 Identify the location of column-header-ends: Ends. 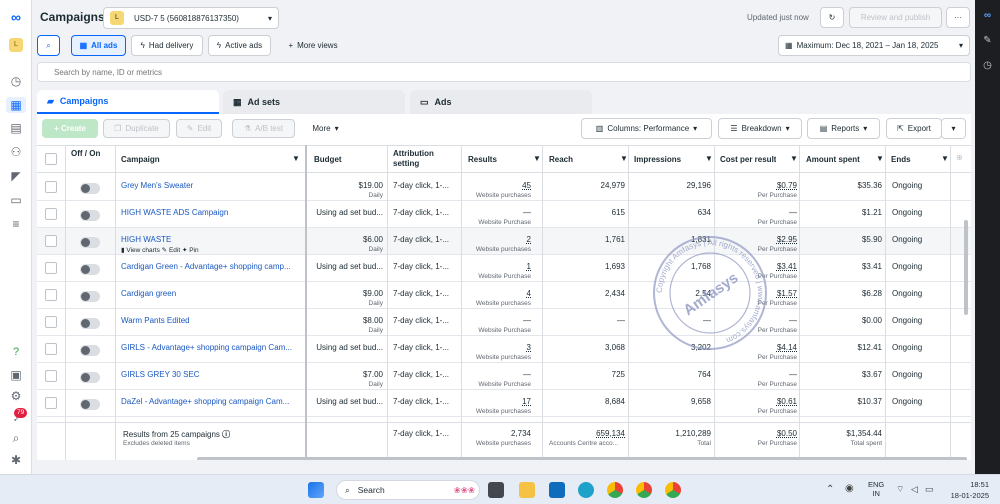
(901, 159).